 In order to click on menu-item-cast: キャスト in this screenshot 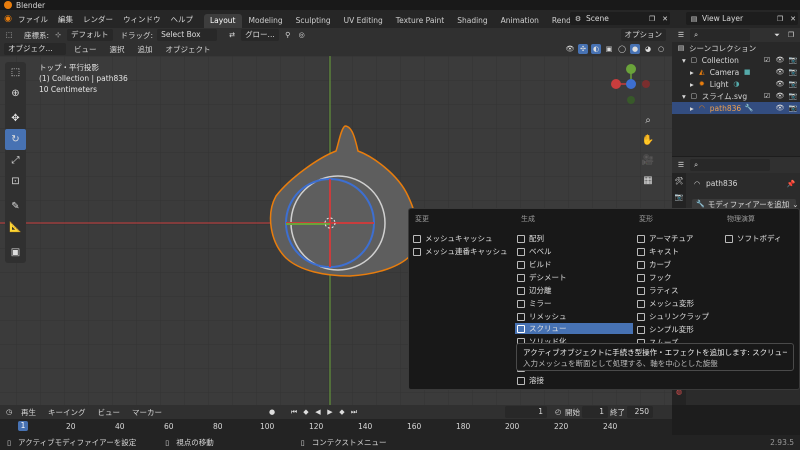, I will do `click(680, 251)`.